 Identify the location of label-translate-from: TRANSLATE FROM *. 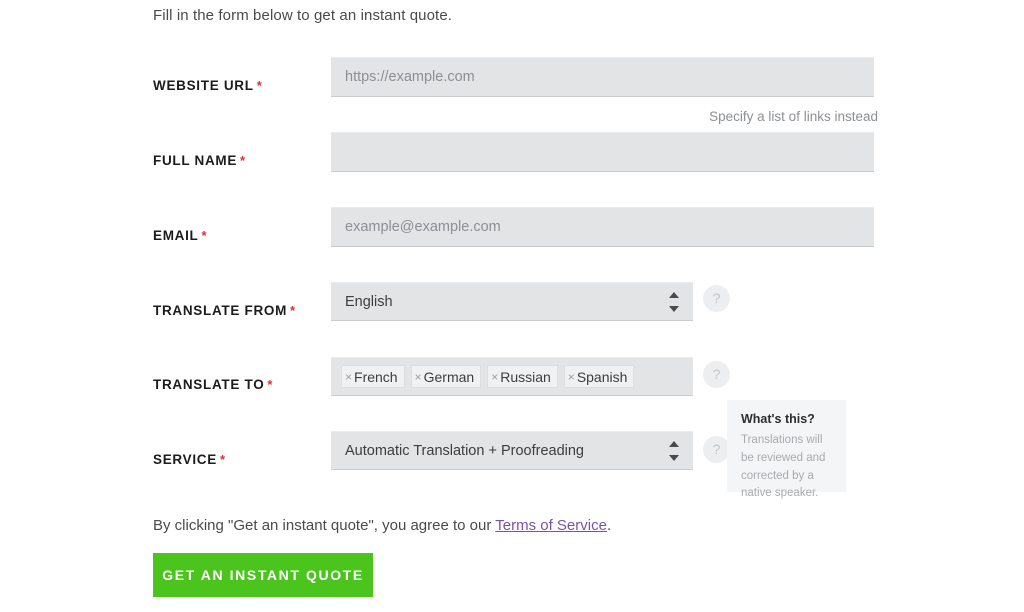
(224, 310).